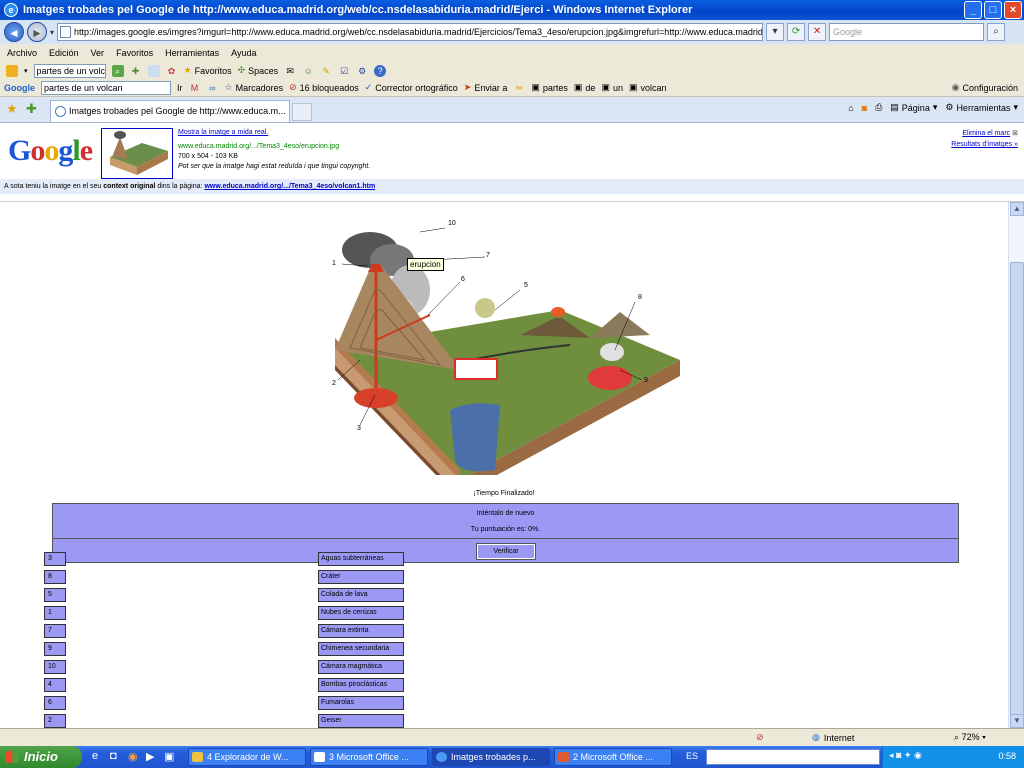 The width and height of the screenshot is (1024, 768). What do you see at coordinates (137, 153) in the screenshot?
I see `image-thumbnail` at bounding box center [137, 153].